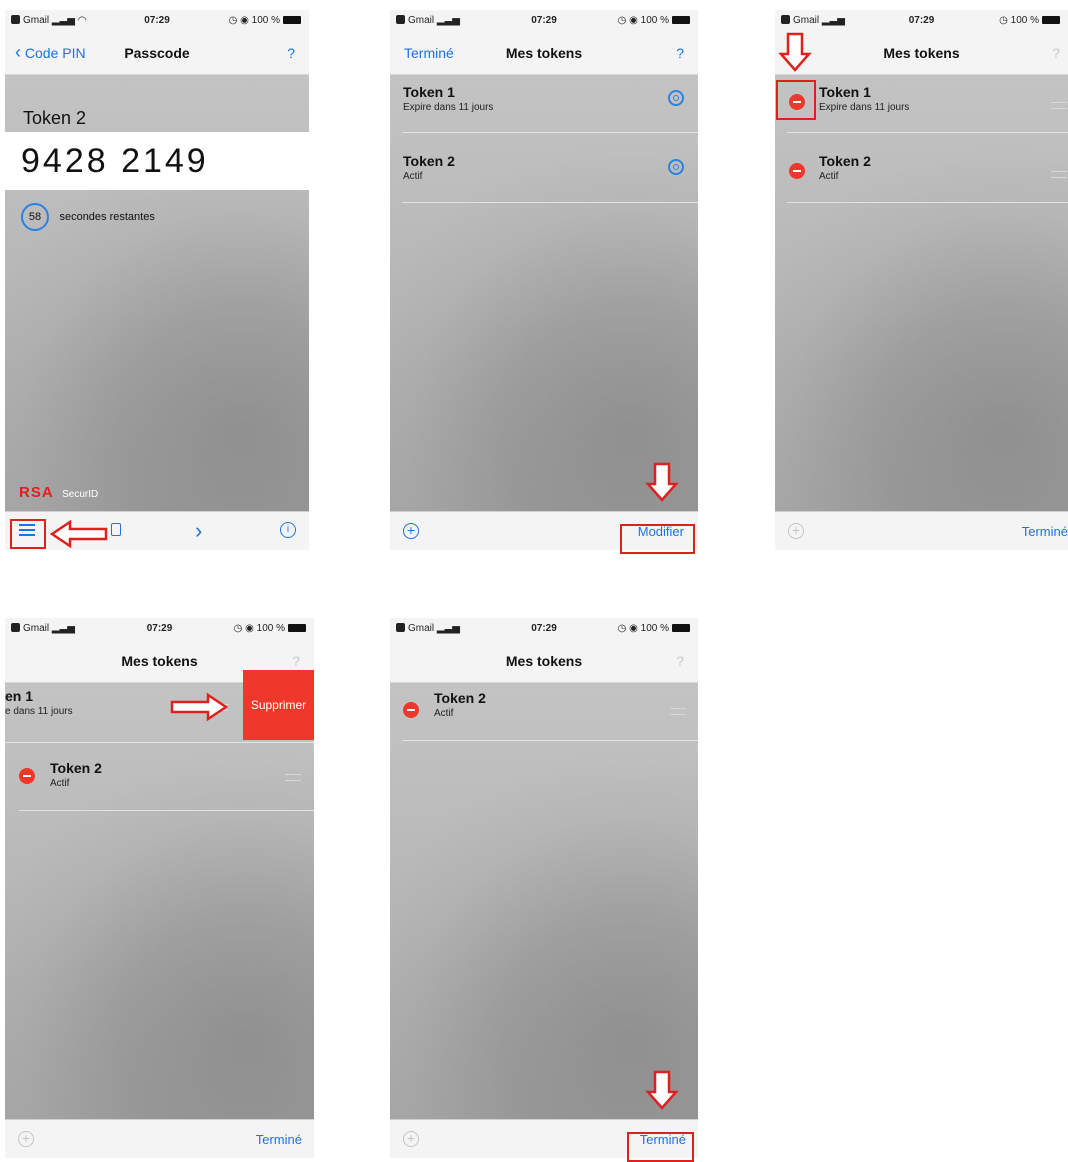  I want to click on arrow-left-icon, so click(79, 534).